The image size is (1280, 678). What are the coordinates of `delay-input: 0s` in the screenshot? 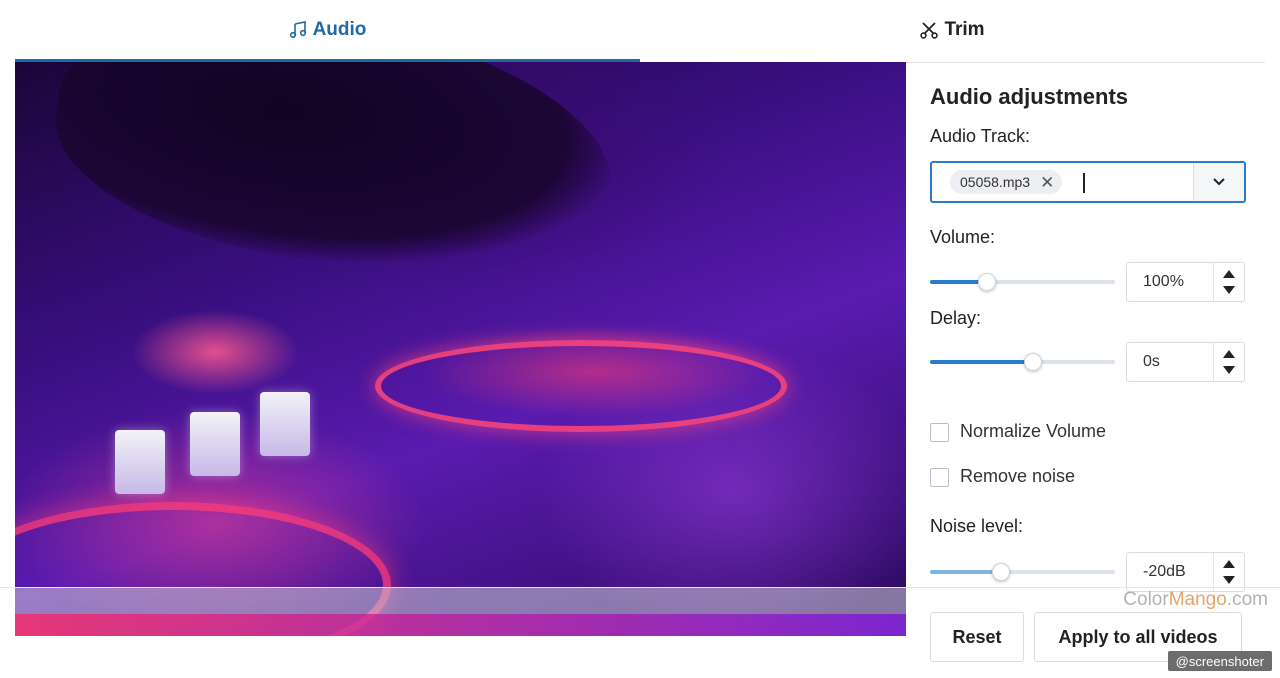 It's located at (1185, 362).